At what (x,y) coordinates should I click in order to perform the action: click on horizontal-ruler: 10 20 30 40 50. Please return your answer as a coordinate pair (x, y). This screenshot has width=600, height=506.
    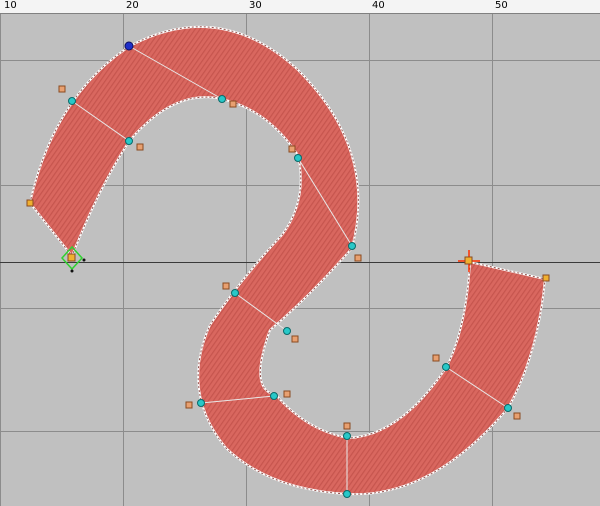
    Looking at the image, I should click on (300, 7).